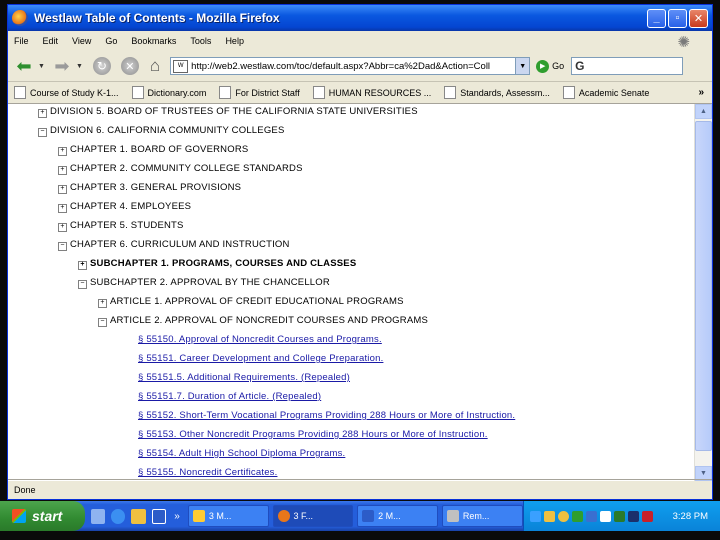 This screenshot has width=720, height=540. Describe the element at coordinates (159, 516) in the screenshot. I see `quicklaunch-word-icon` at that location.